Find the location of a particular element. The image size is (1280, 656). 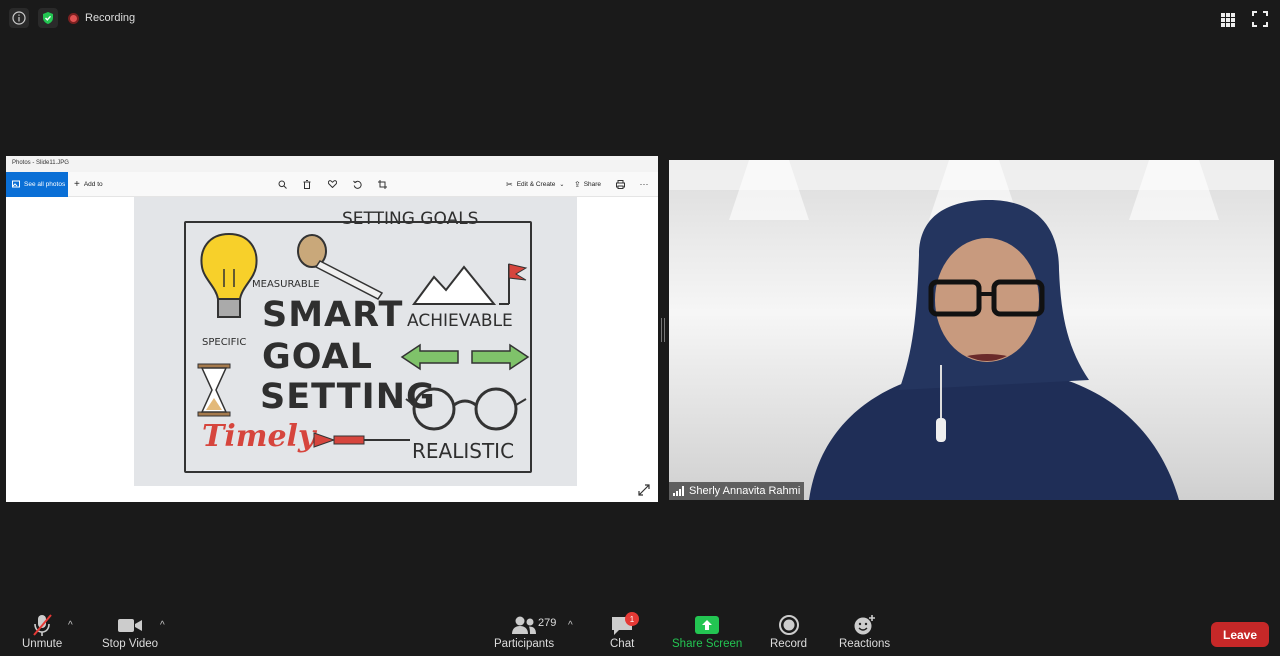

reactions-label: Reactions is located at coordinates (865, 644).